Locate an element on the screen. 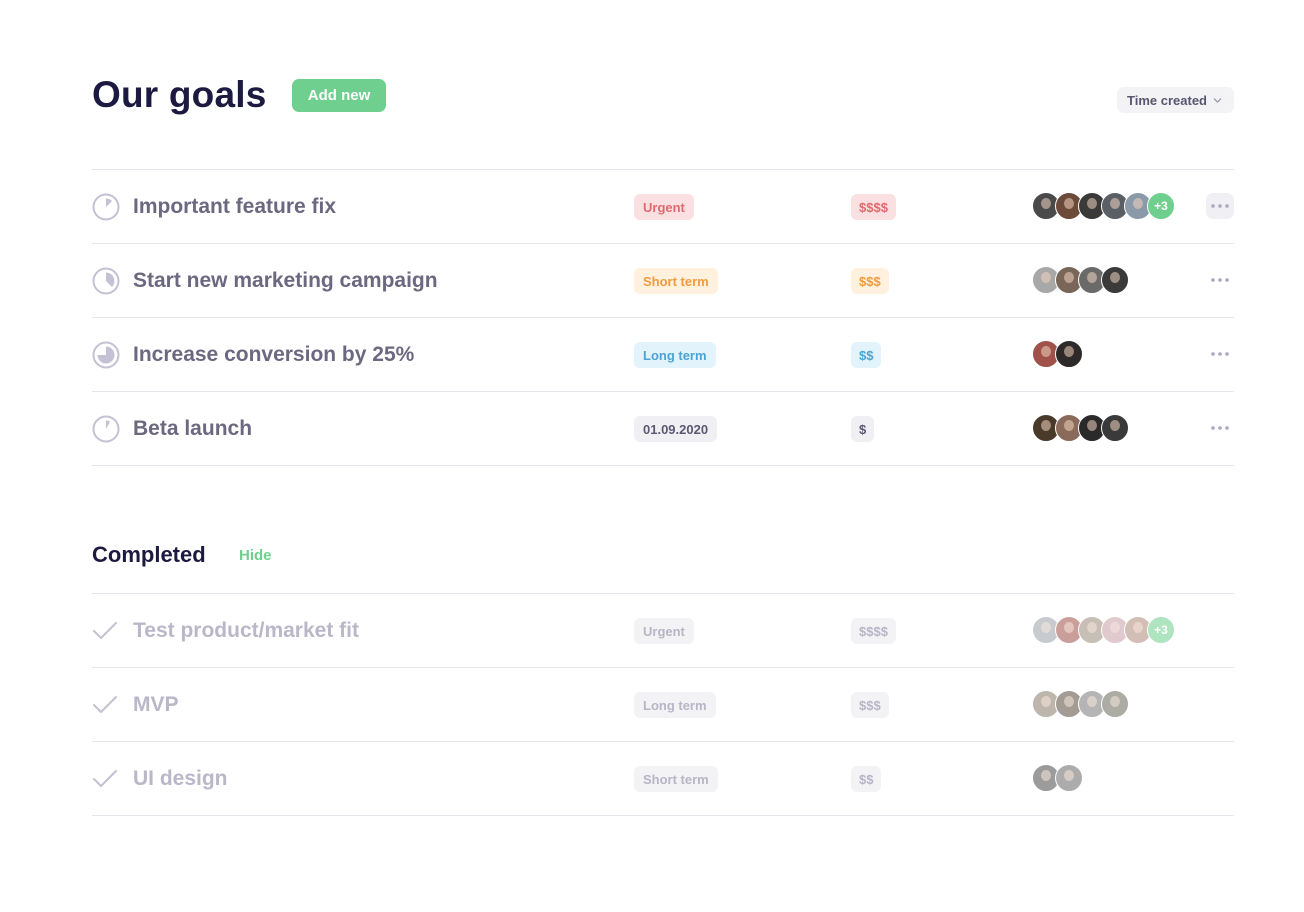  goal-row: Beta launch 01.09.2020 $ is located at coordinates (663, 429).